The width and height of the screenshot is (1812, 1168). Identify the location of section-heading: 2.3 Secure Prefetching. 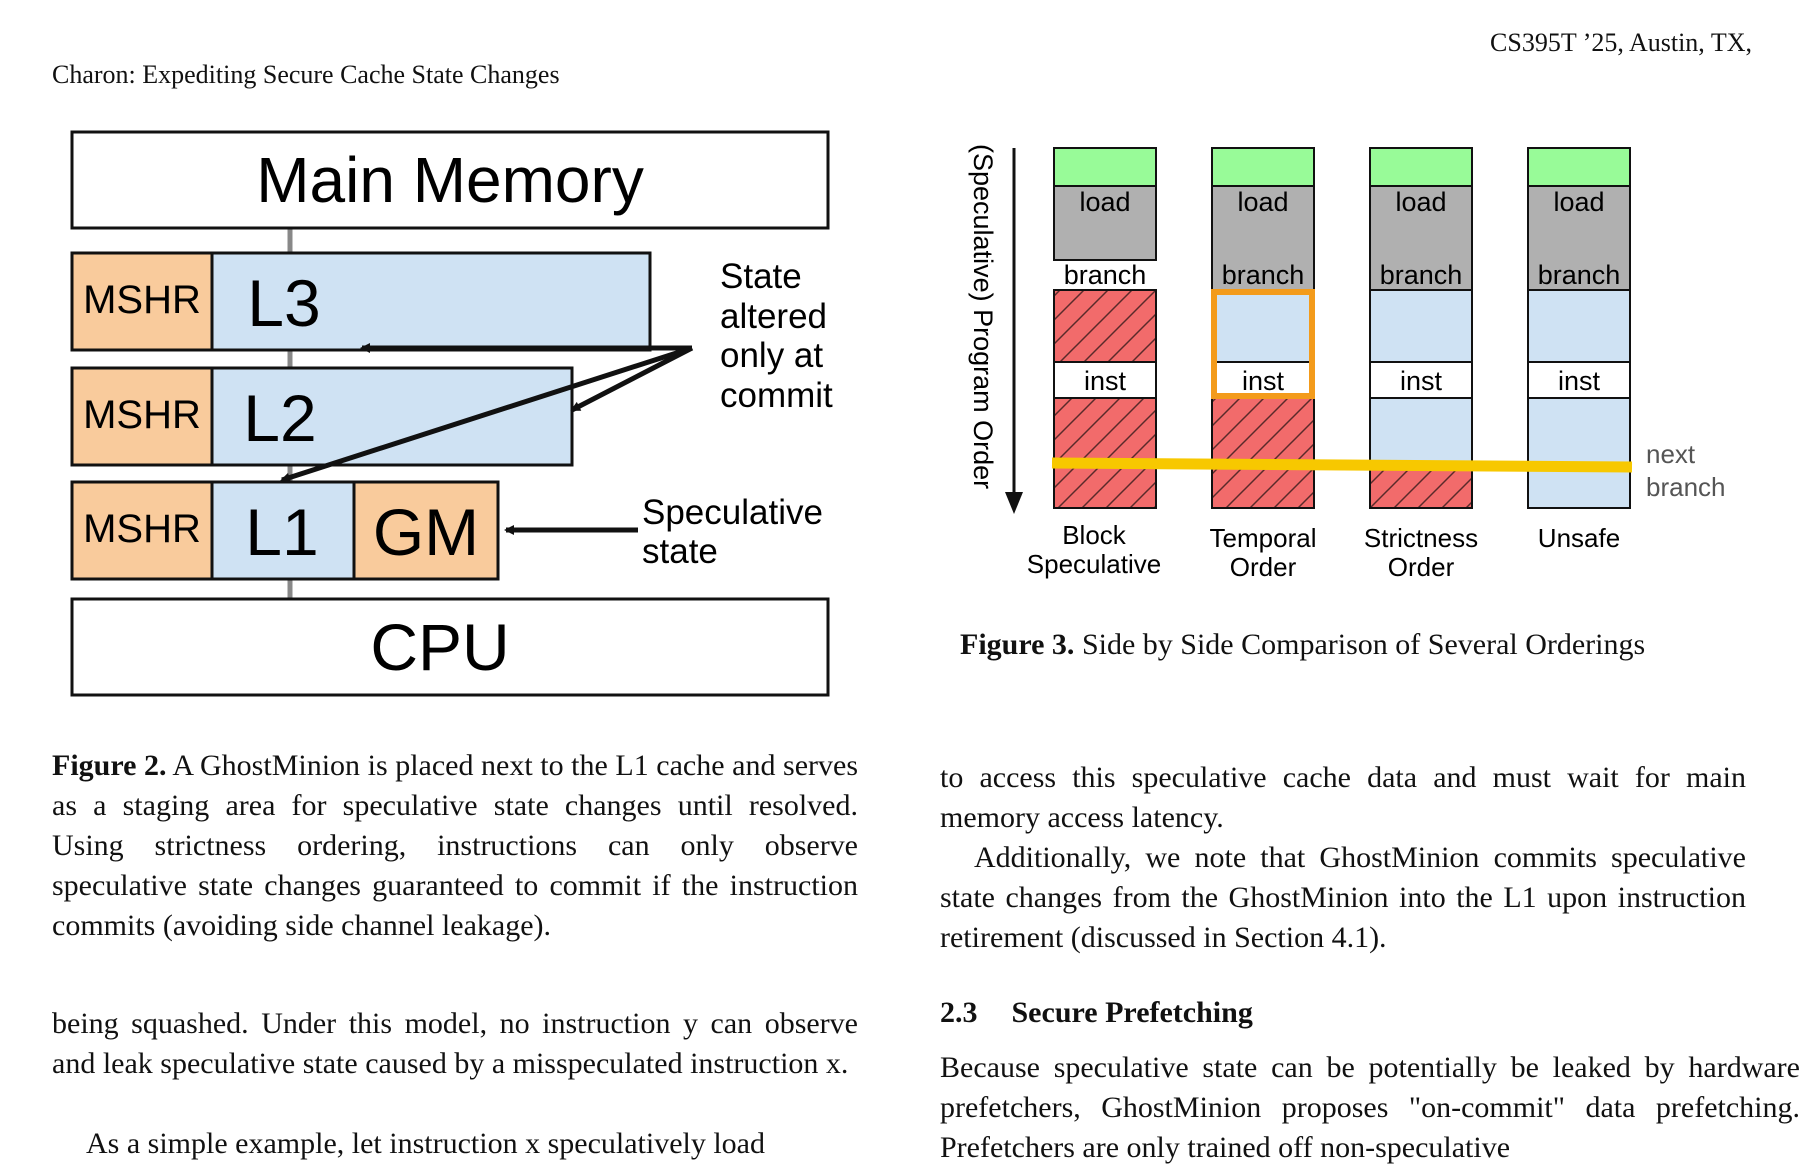
(1096, 1013).